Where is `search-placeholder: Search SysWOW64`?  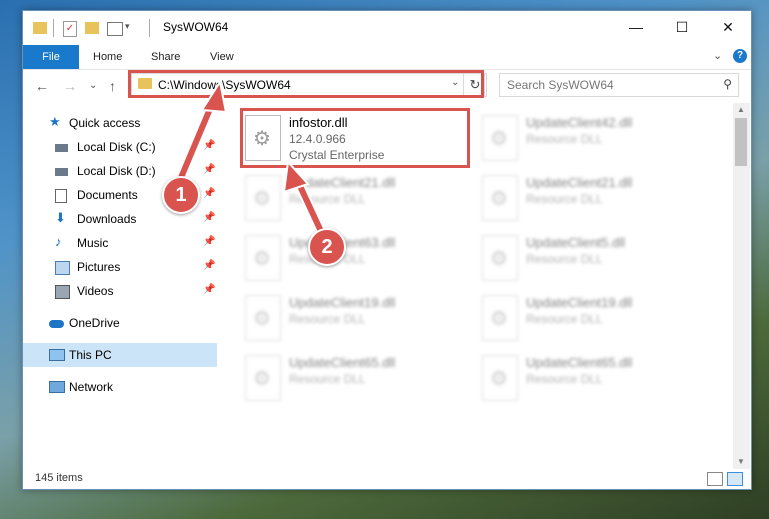
search-placeholder: Search SysWOW64 is located at coordinates (560, 85).